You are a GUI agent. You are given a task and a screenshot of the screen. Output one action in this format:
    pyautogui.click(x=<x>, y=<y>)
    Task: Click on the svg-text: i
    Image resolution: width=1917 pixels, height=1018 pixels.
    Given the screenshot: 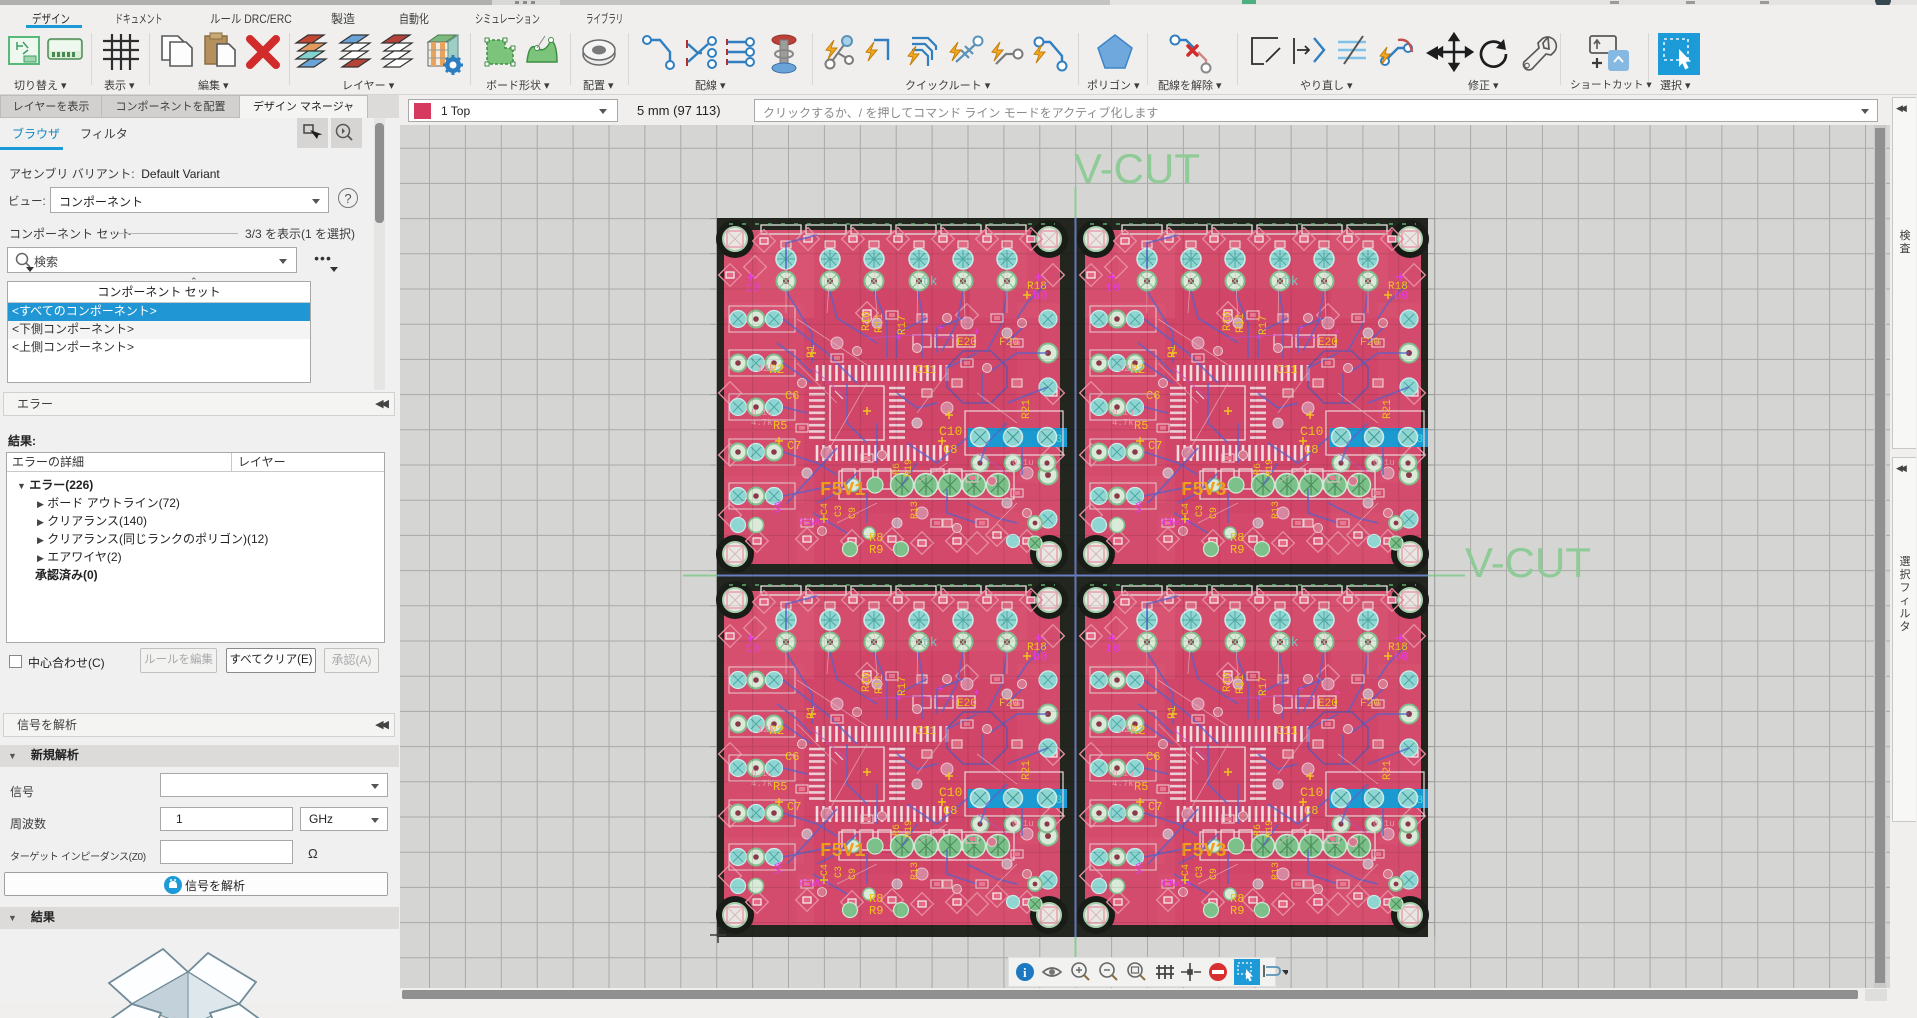 What is the action you would take?
    pyautogui.click(x=1025, y=972)
    